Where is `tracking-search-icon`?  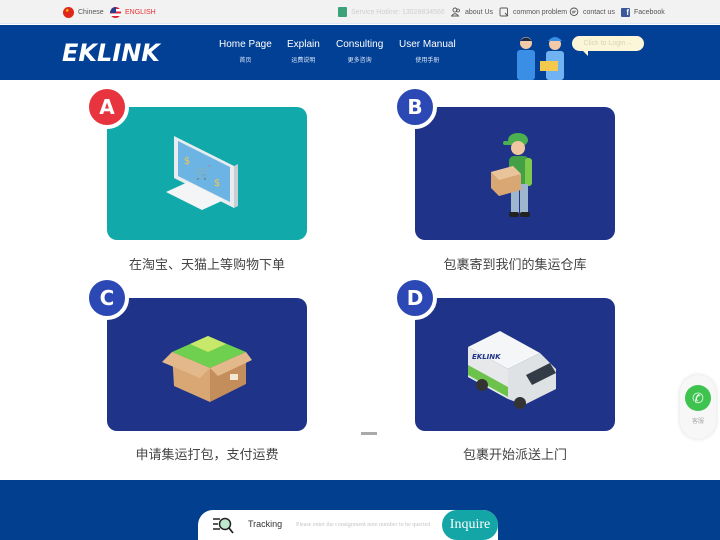
tracking-search-icon is located at coordinates (223, 525).